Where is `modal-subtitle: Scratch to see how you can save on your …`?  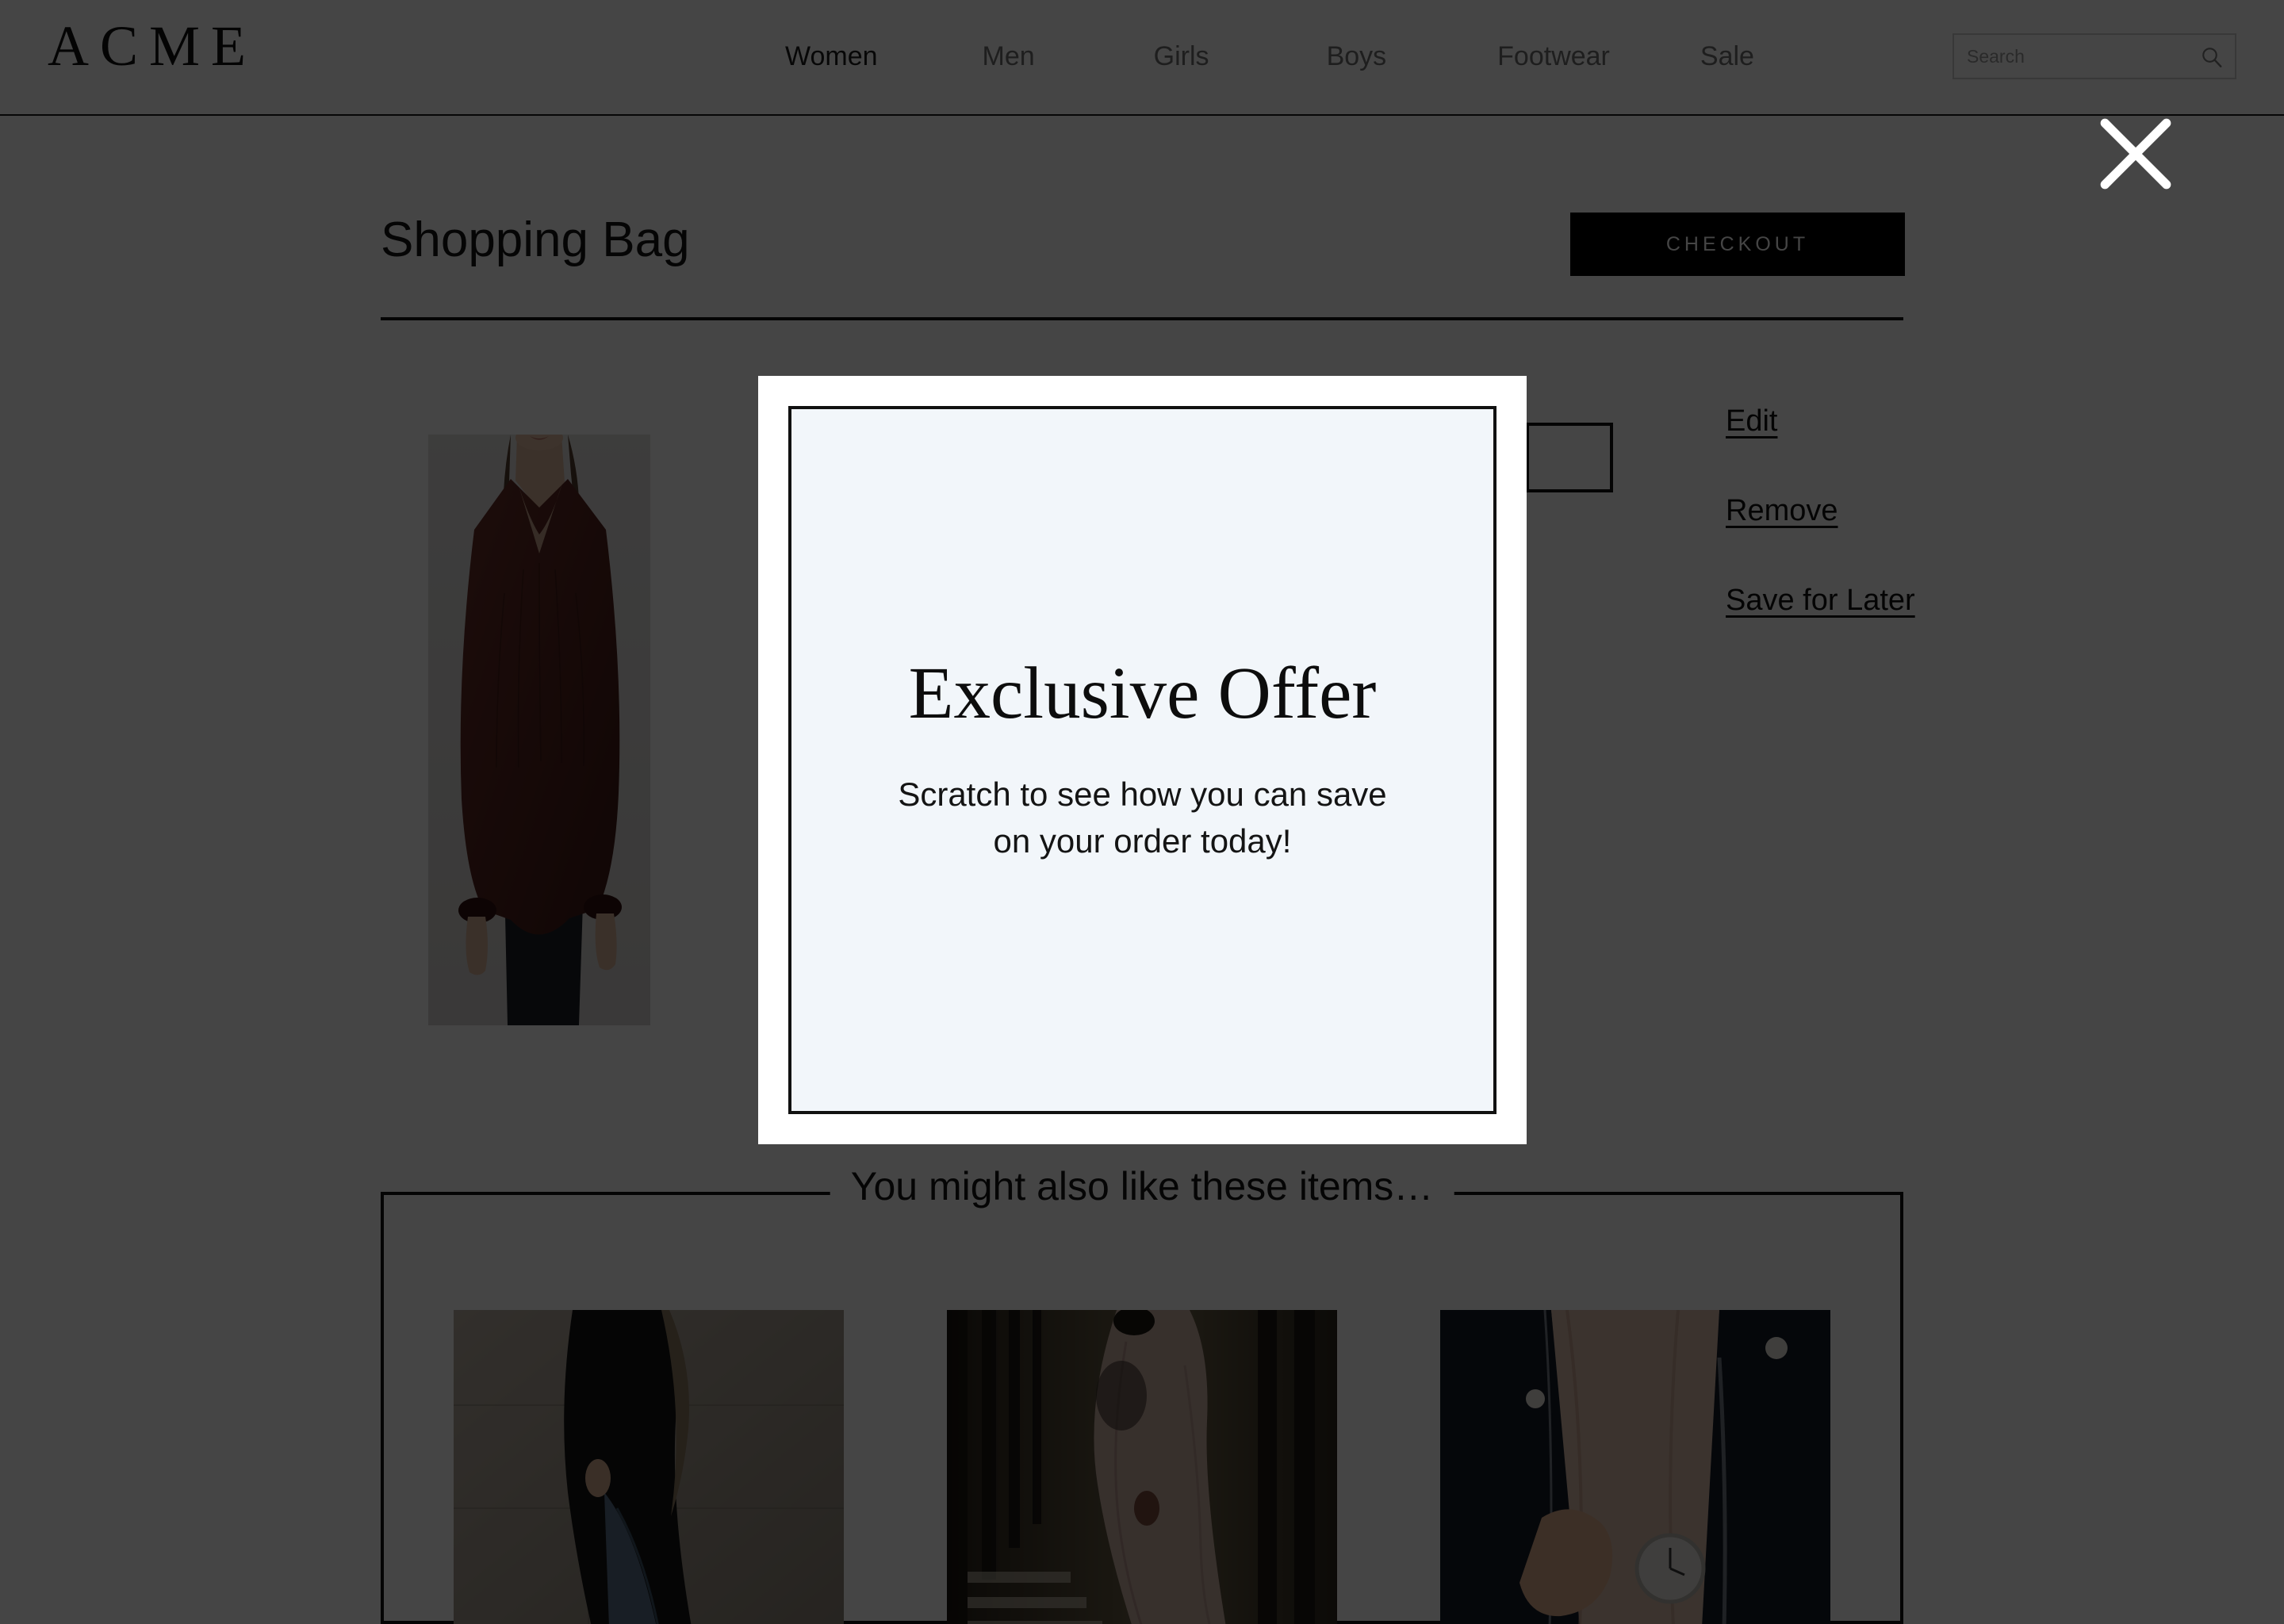
modal-subtitle: Scratch to see how you can save on your … is located at coordinates (1142, 817).